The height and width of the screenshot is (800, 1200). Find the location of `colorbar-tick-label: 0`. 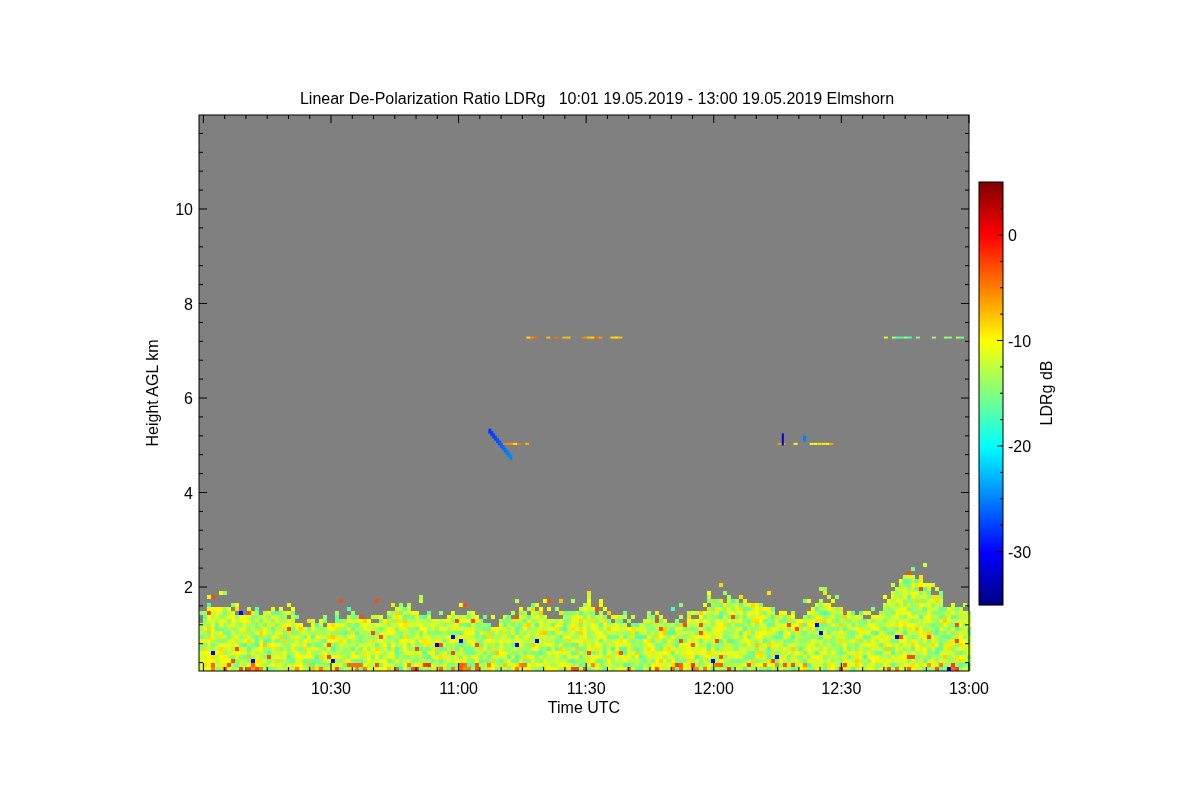

colorbar-tick-label: 0 is located at coordinates (1012, 235).